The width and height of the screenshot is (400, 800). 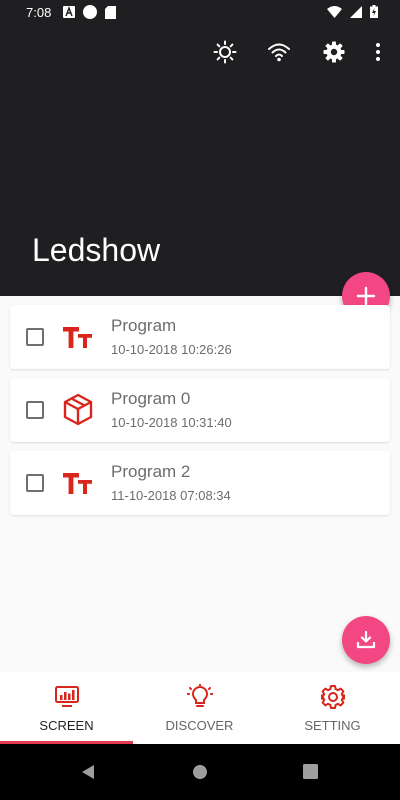 What do you see at coordinates (200, 695) in the screenshot?
I see `lightbulb-icon` at bounding box center [200, 695].